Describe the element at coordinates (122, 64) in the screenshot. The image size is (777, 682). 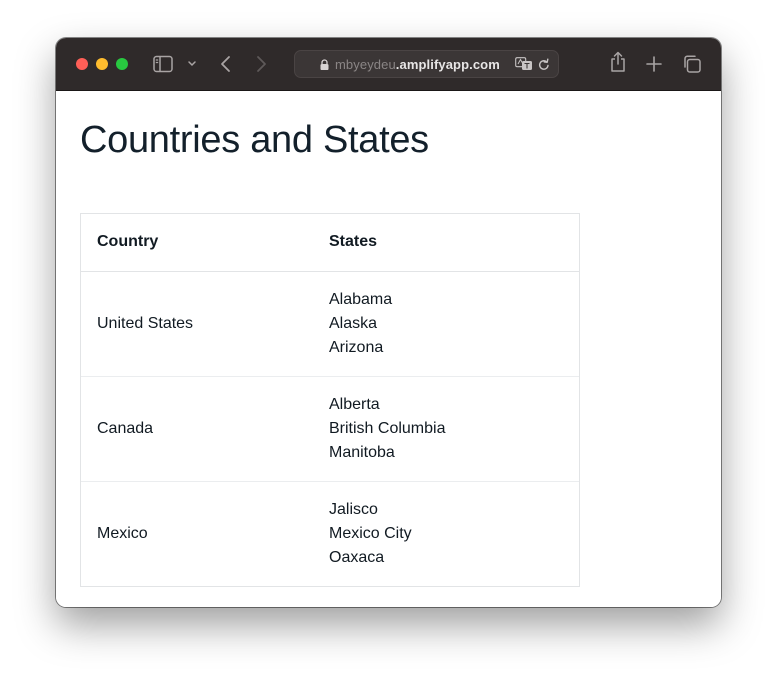
I see `zoom-window-button` at that location.